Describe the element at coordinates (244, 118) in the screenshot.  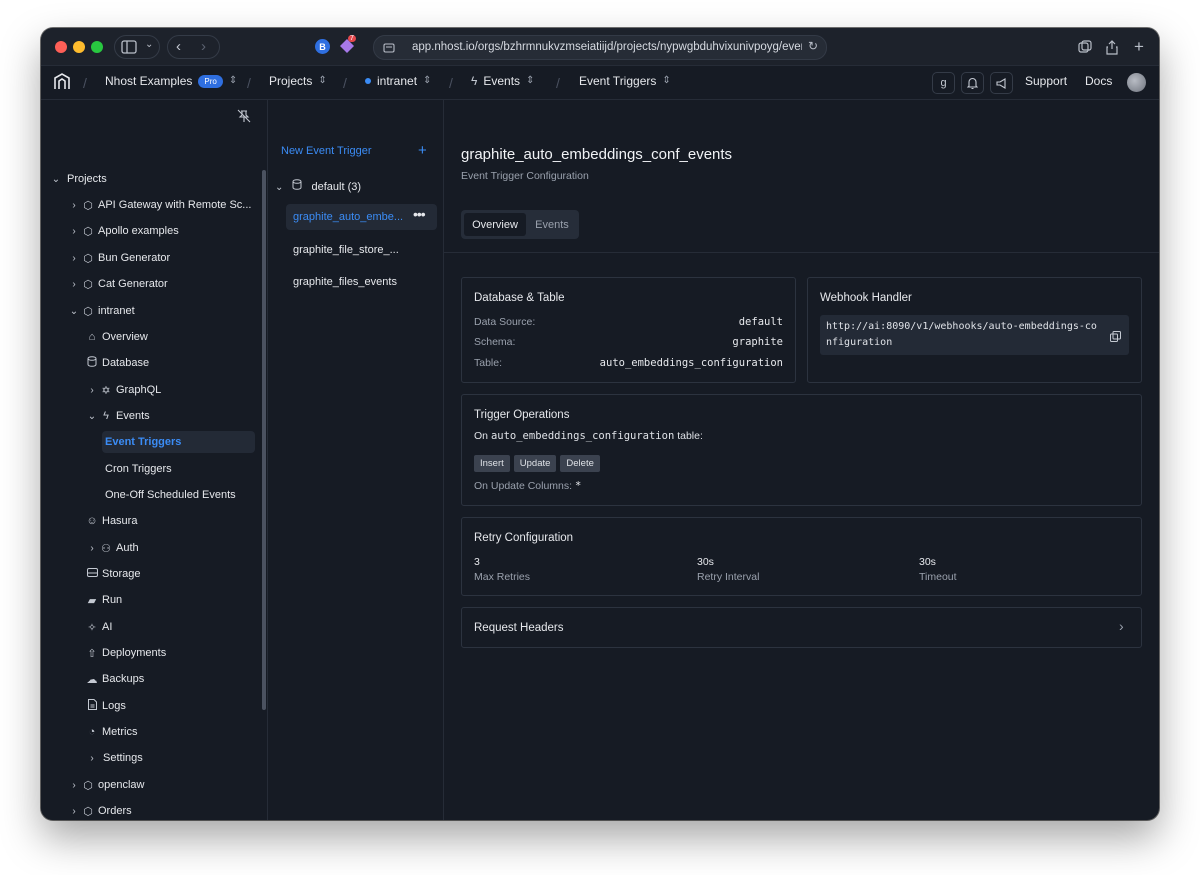
I see `unpin-sidebar-icon` at that location.